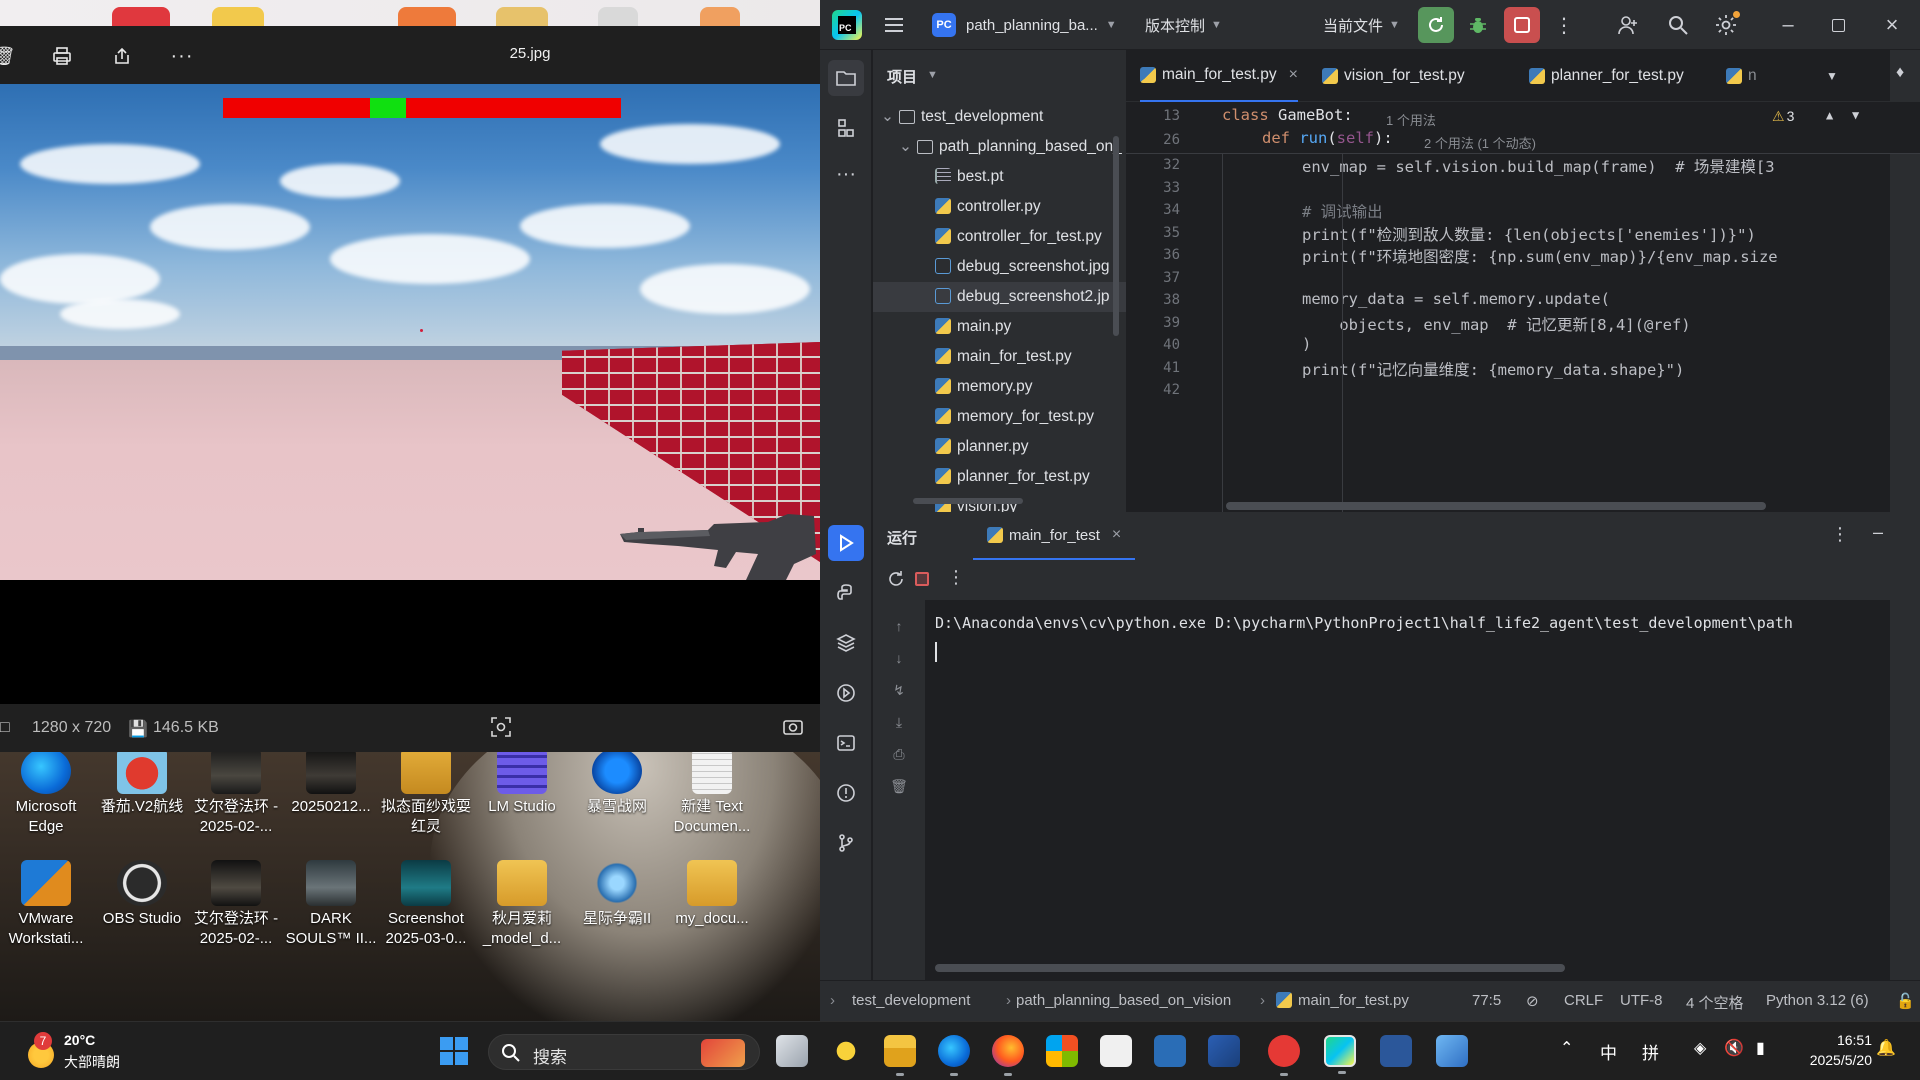 Image resolution: width=1920 pixels, height=1080 pixels. I want to click on ime-mode: 拼, so click(1650, 1051).